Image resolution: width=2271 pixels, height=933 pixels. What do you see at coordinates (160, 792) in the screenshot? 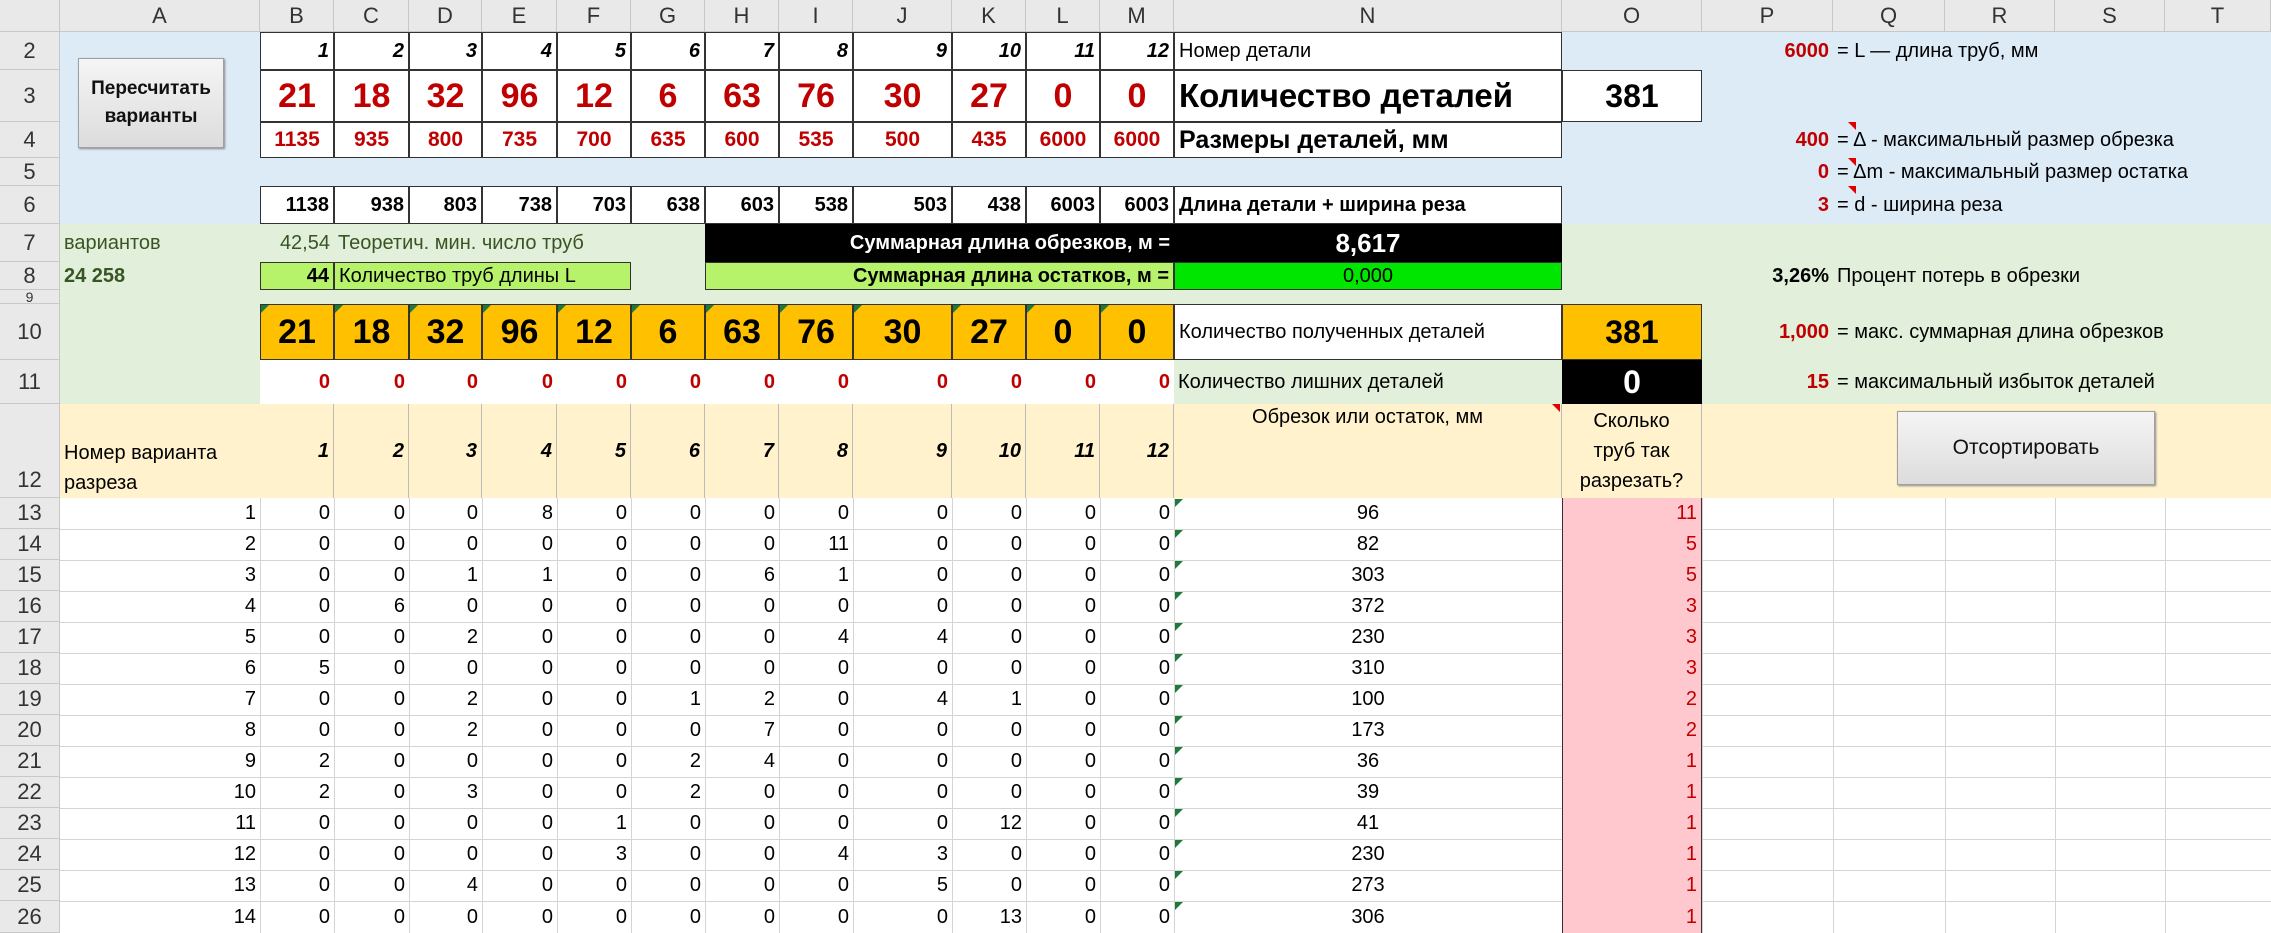
I see `table-row-variant-number: 10` at bounding box center [160, 792].